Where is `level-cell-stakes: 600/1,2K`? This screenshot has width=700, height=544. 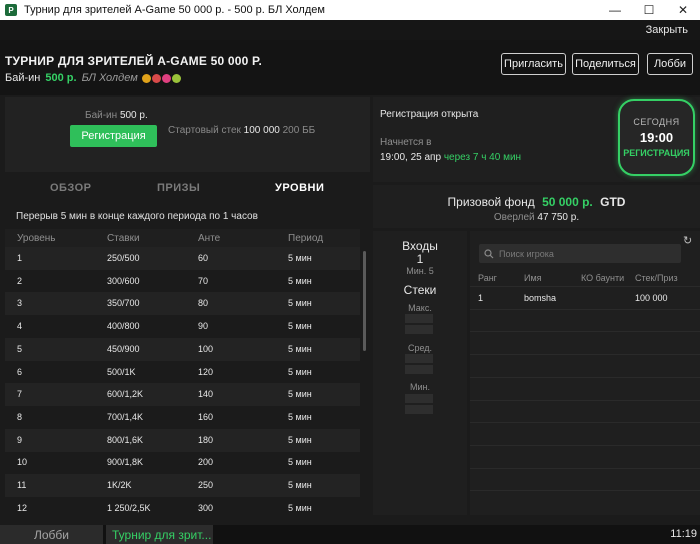
level-cell-stakes: 600/1,2K is located at coordinates (125, 394).